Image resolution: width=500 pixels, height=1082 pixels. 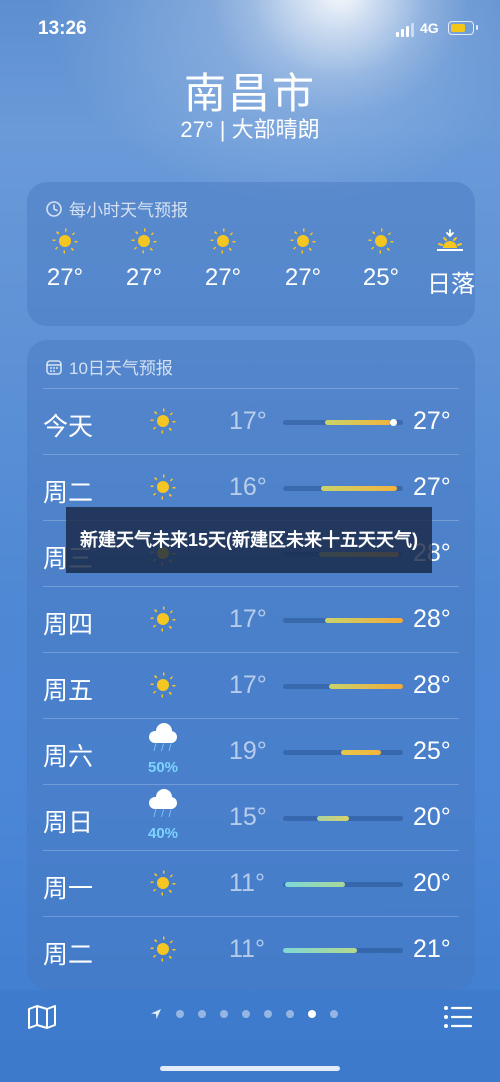 What do you see at coordinates (42, 1017) in the screenshot?
I see `map-icon` at bounding box center [42, 1017].